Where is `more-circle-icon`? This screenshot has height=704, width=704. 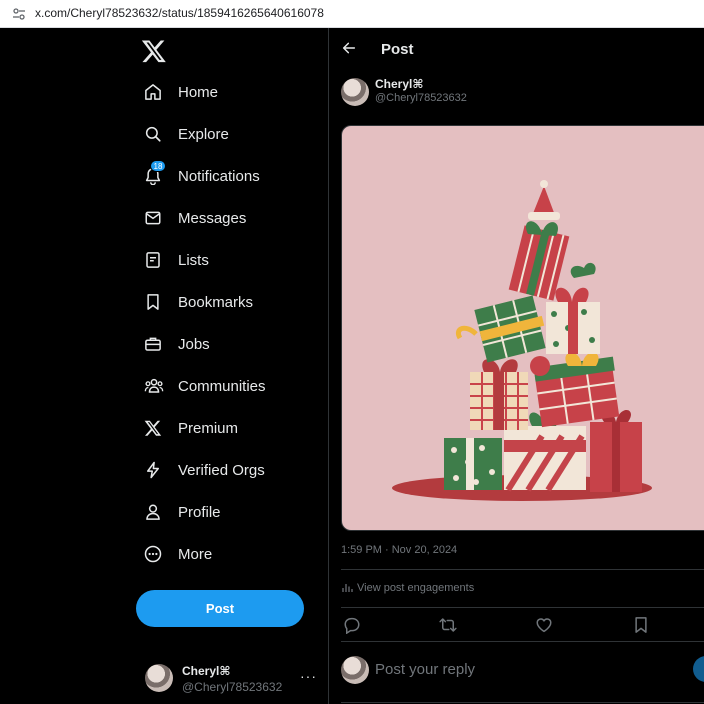
more-circle-icon is located at coordinates (154, 554).